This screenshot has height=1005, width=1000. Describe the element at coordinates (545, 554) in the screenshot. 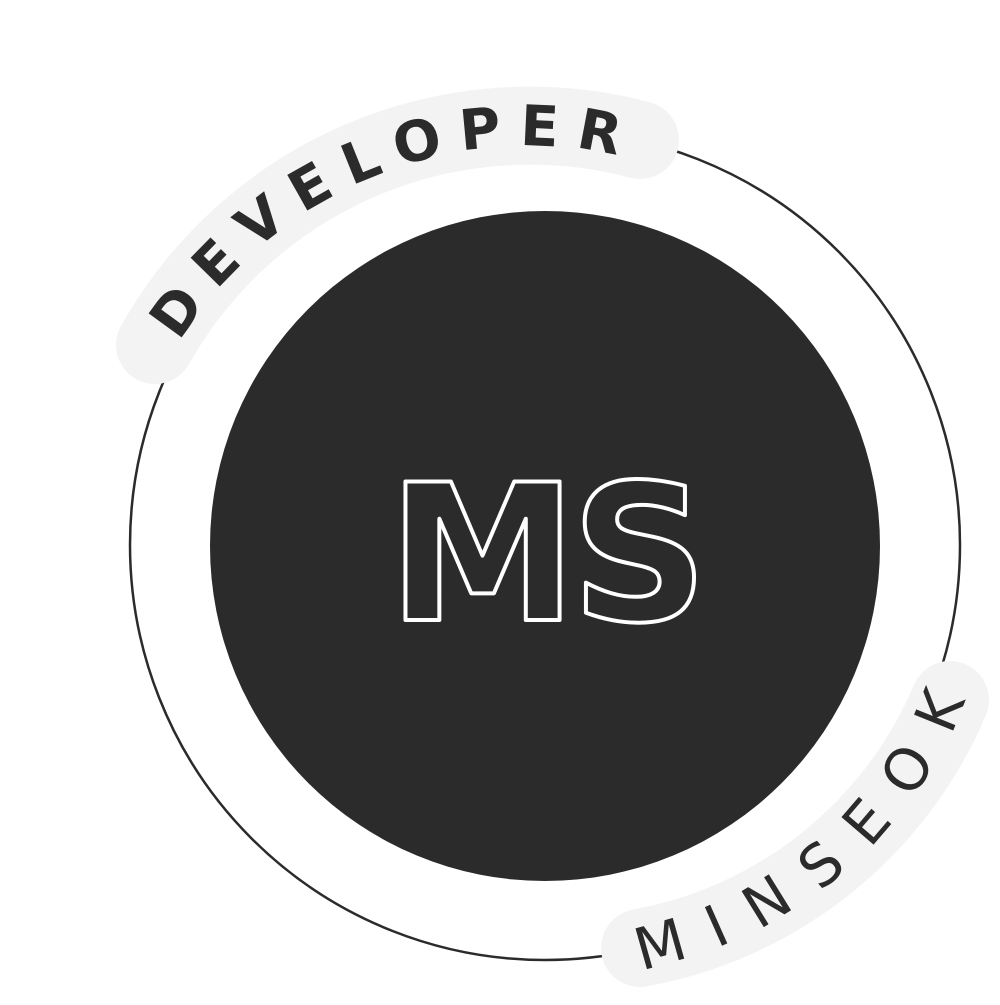

I see `monogram: MS` at that location.